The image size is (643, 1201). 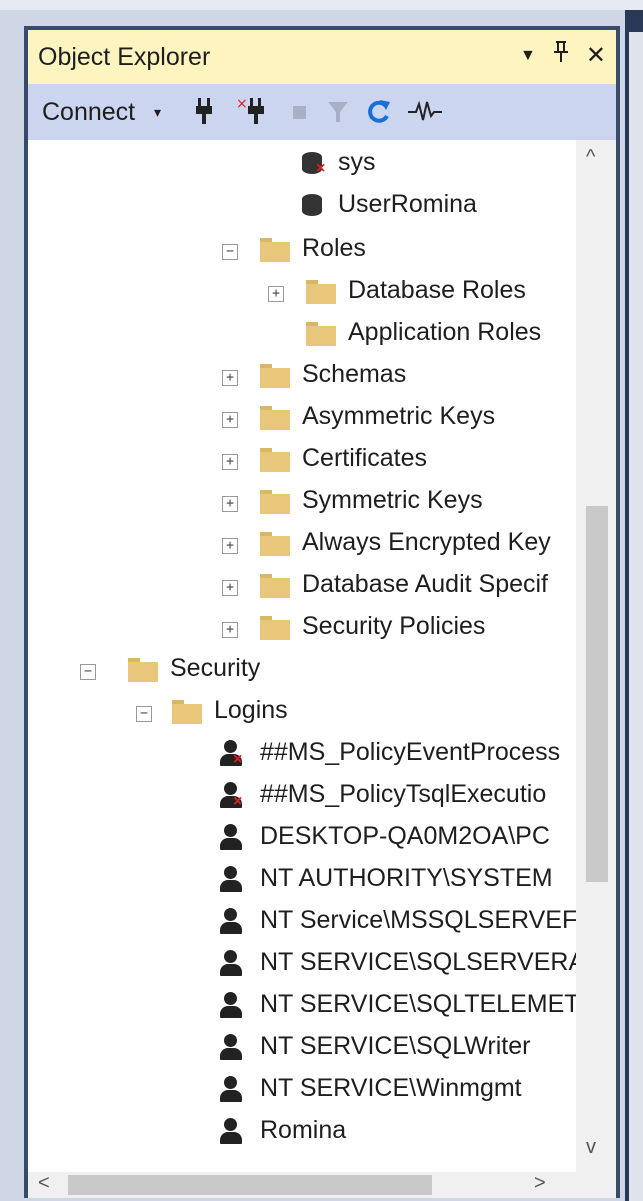 What do you see at coordinates (596, 55) in the screenshot?
I see `close-icon: ✕` at bounding box center [596, 55].